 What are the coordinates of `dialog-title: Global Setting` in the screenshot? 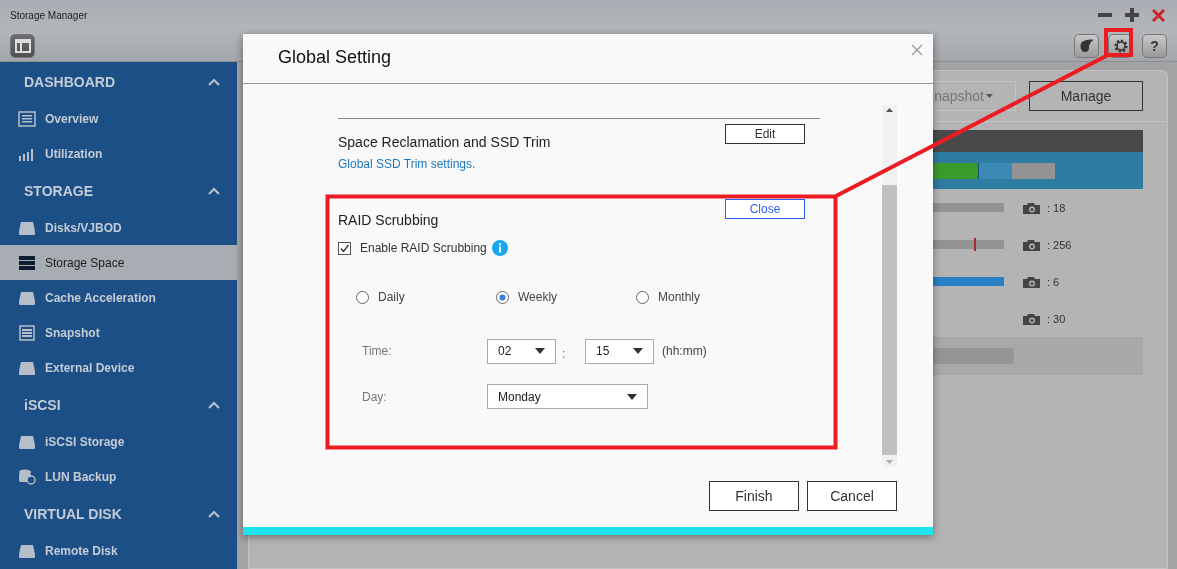 It's located at (335, 57).